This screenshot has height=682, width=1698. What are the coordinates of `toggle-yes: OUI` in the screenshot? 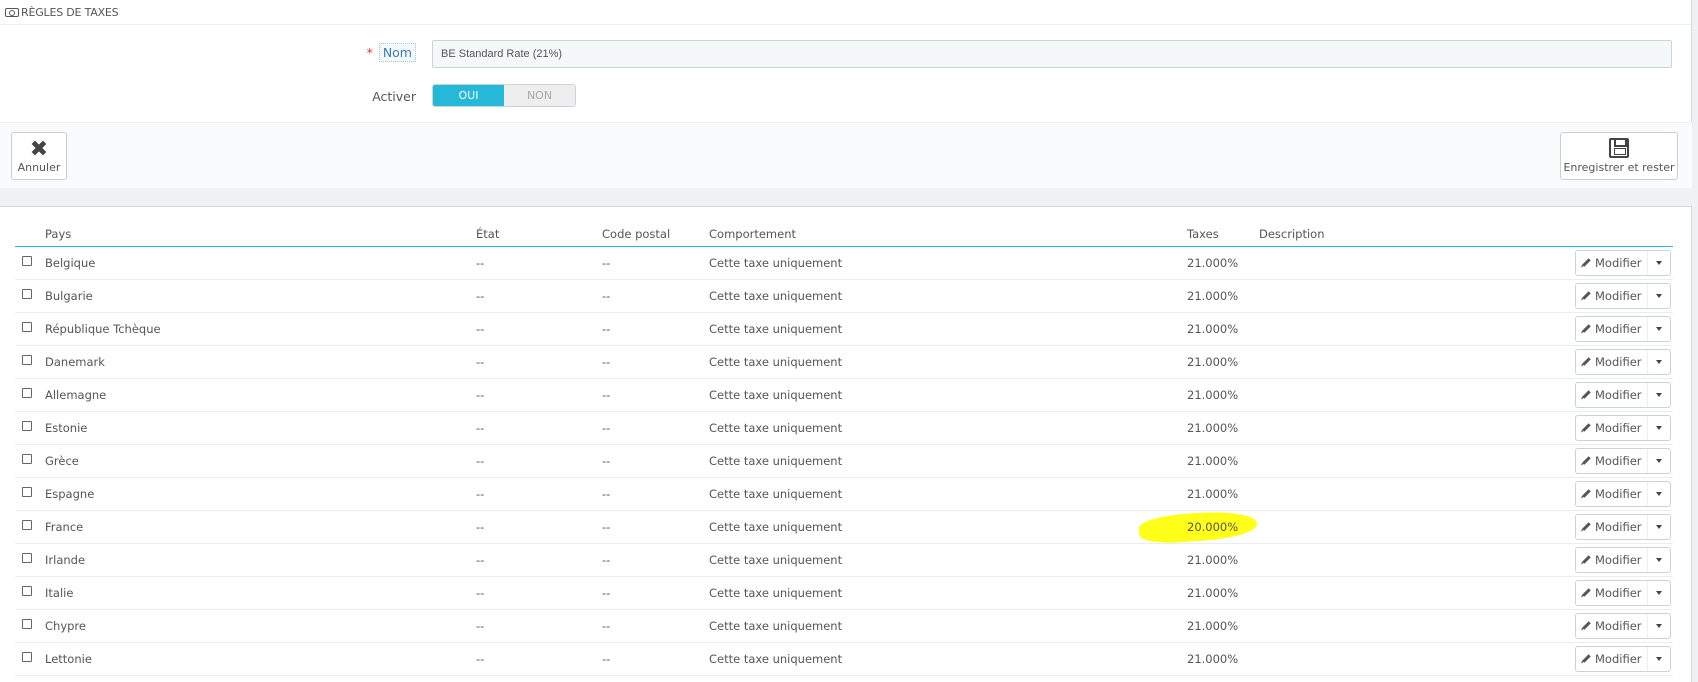 It's located at (468, 95).